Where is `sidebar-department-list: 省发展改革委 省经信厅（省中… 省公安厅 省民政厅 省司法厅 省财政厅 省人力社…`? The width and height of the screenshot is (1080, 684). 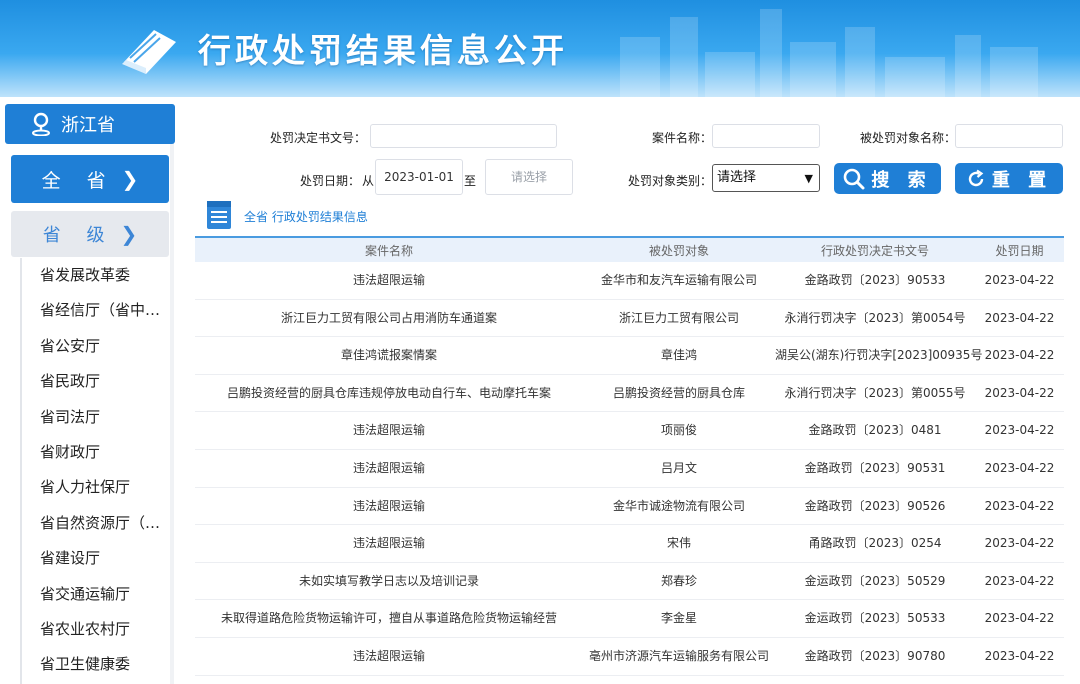
sidebar-department-list: 省发展改革委 省经信厅（省中… 省公安厅 省民政厅 省司法厅 省财政厅 省人力社… is located at coordinates (95, 471).